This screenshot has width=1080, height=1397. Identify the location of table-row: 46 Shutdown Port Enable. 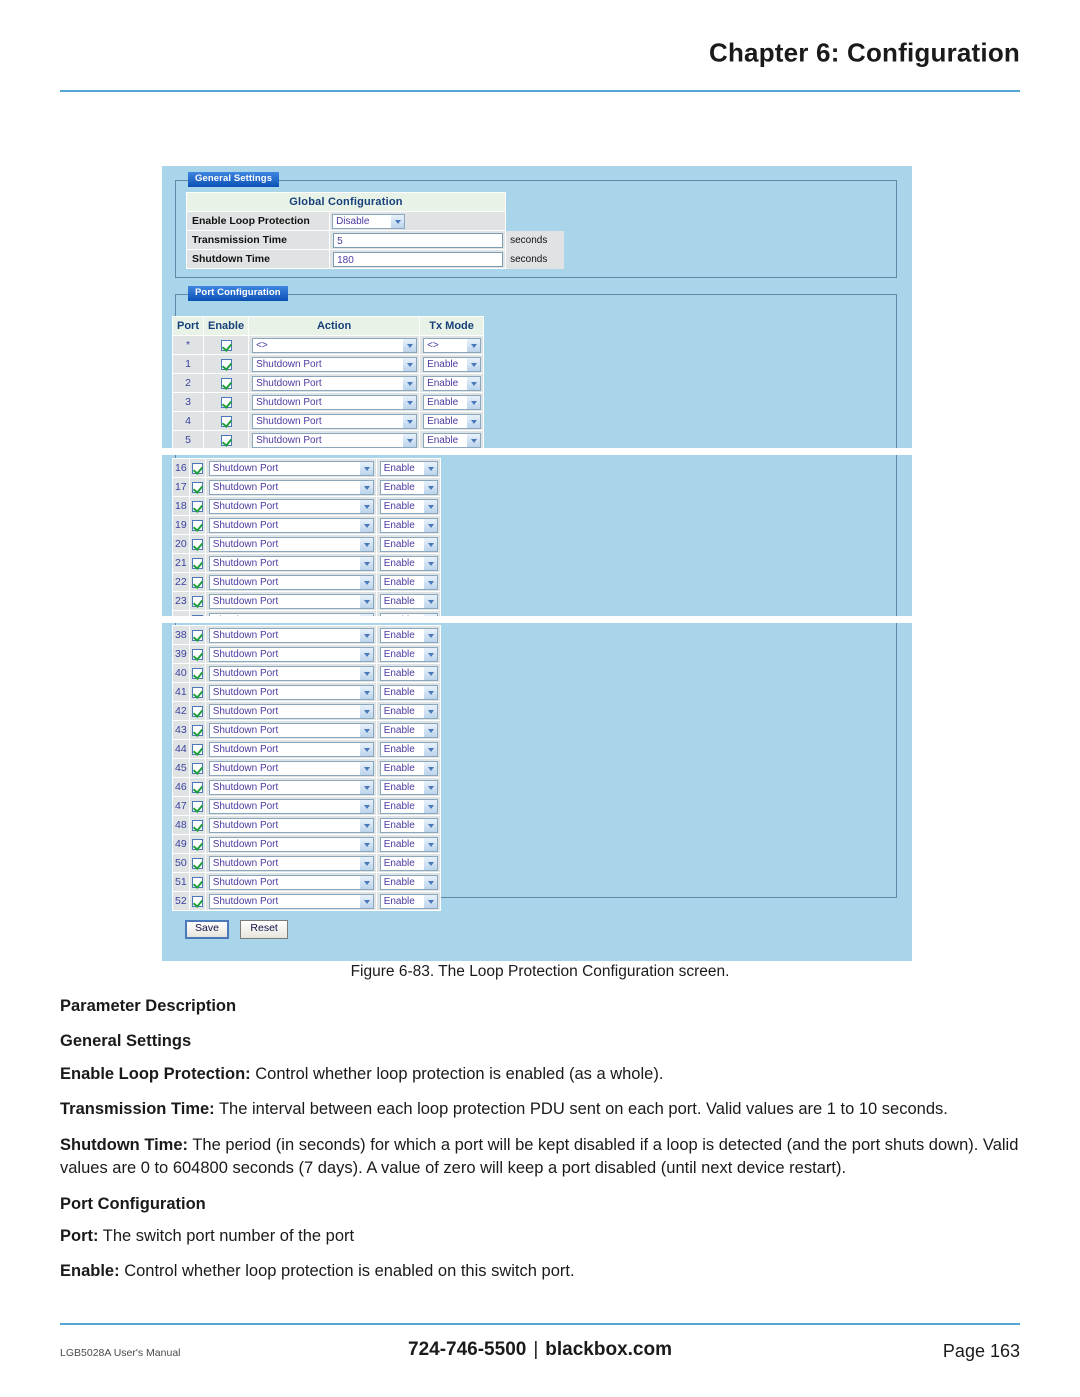
(306, 787).